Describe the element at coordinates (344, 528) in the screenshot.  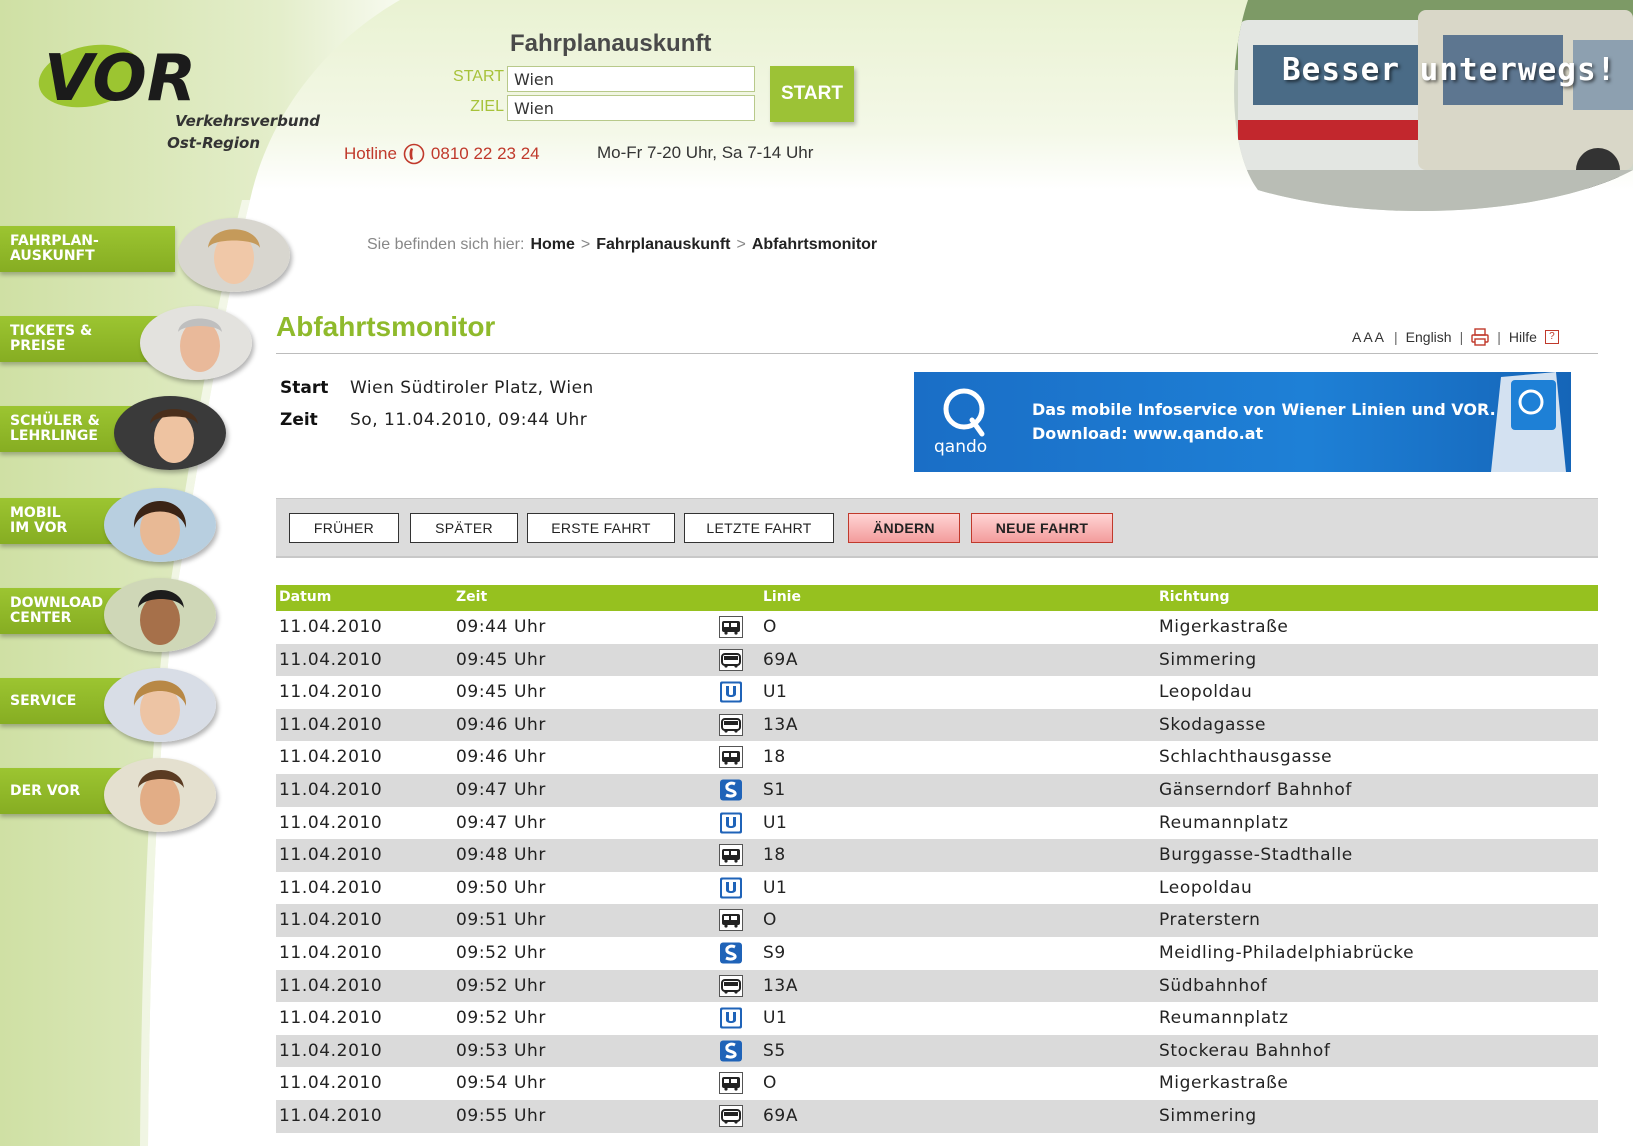
I see `frueher-button: FRÜHER` at that location.